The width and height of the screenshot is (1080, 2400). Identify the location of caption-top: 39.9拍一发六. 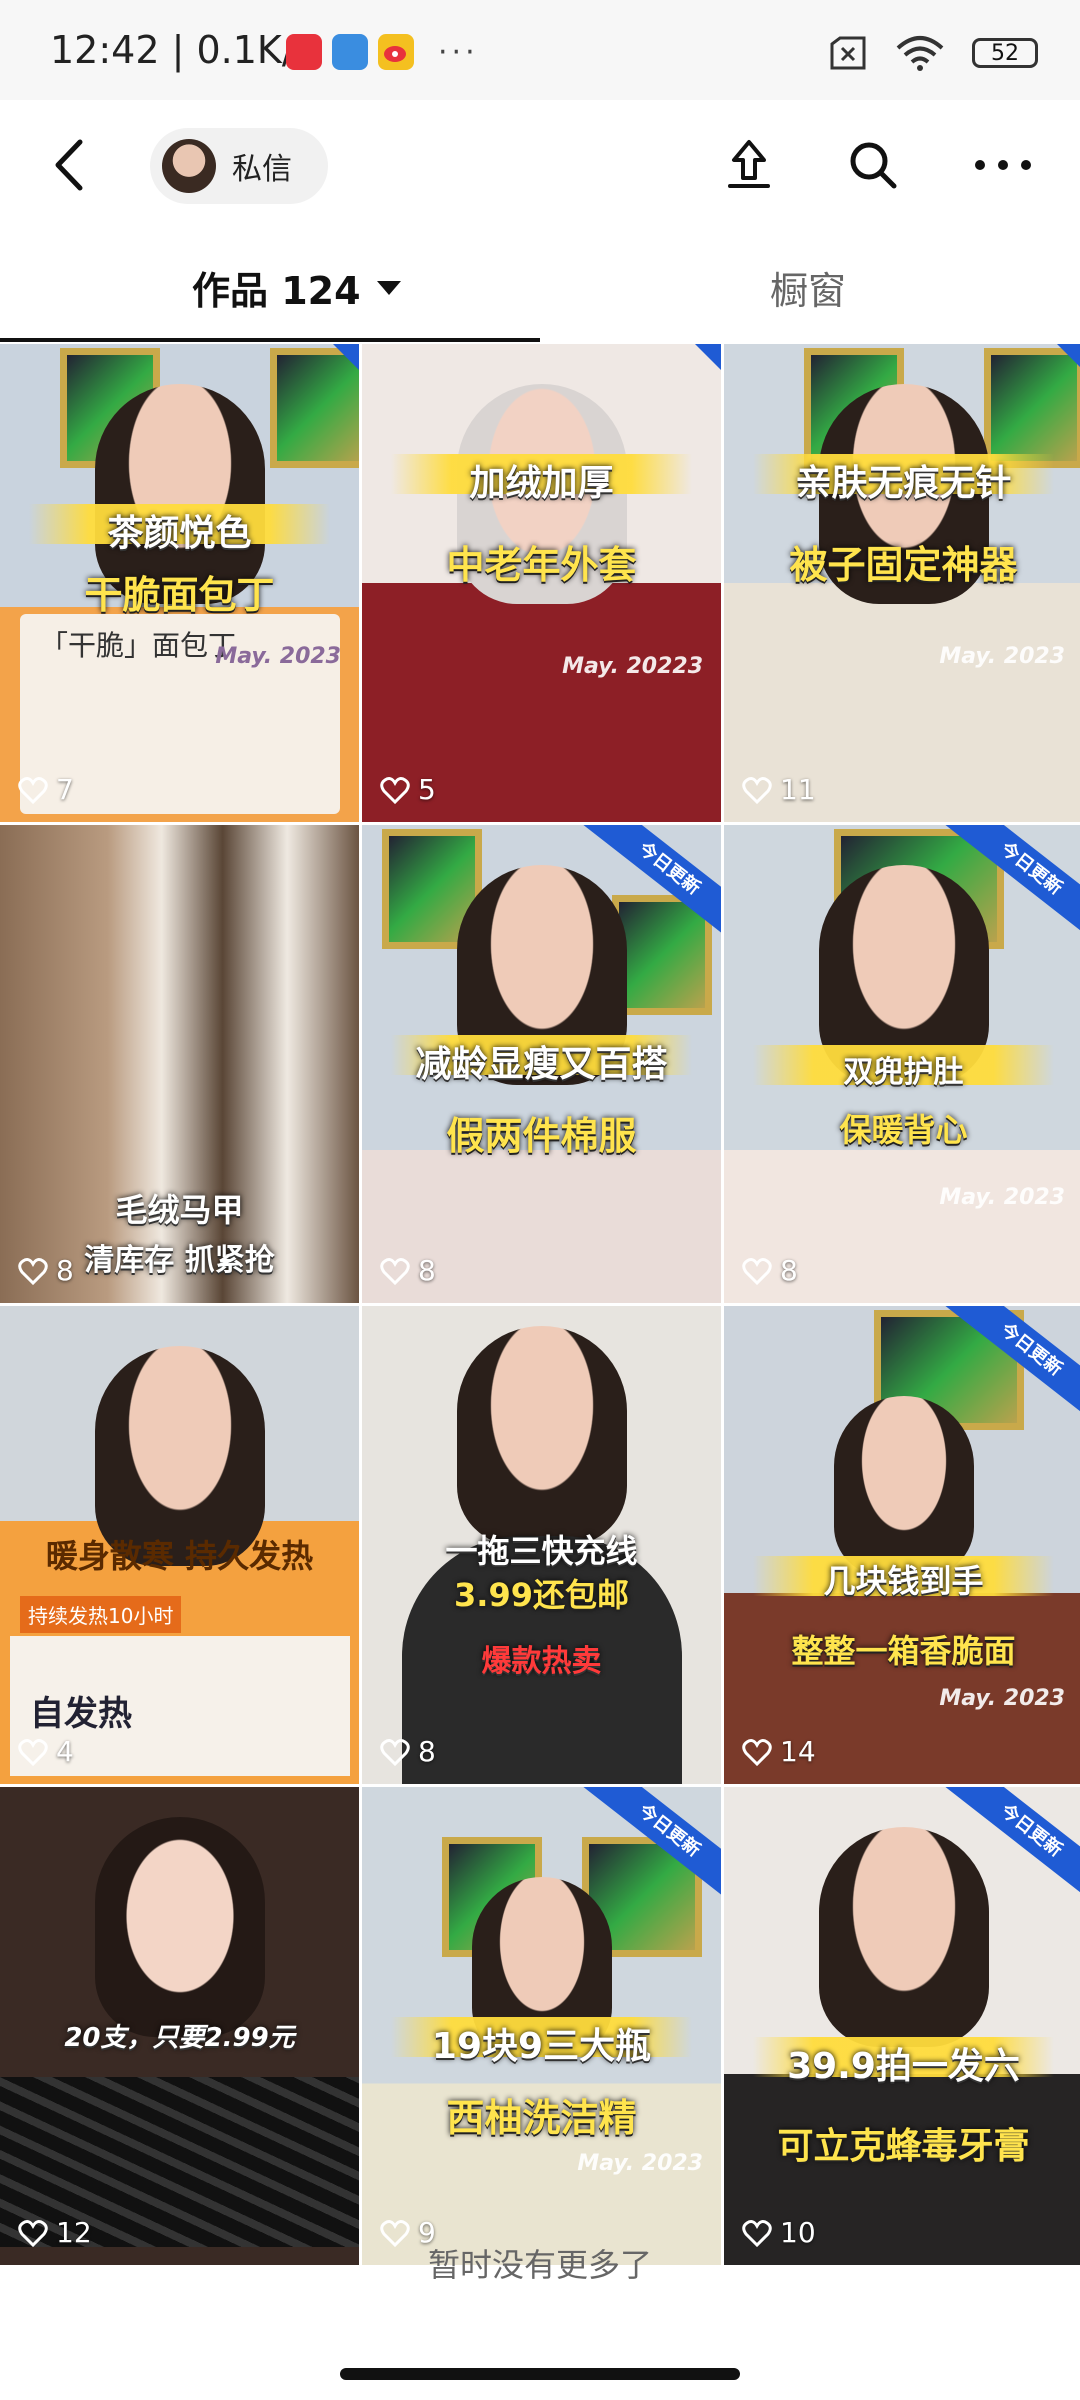
(903, 2066).